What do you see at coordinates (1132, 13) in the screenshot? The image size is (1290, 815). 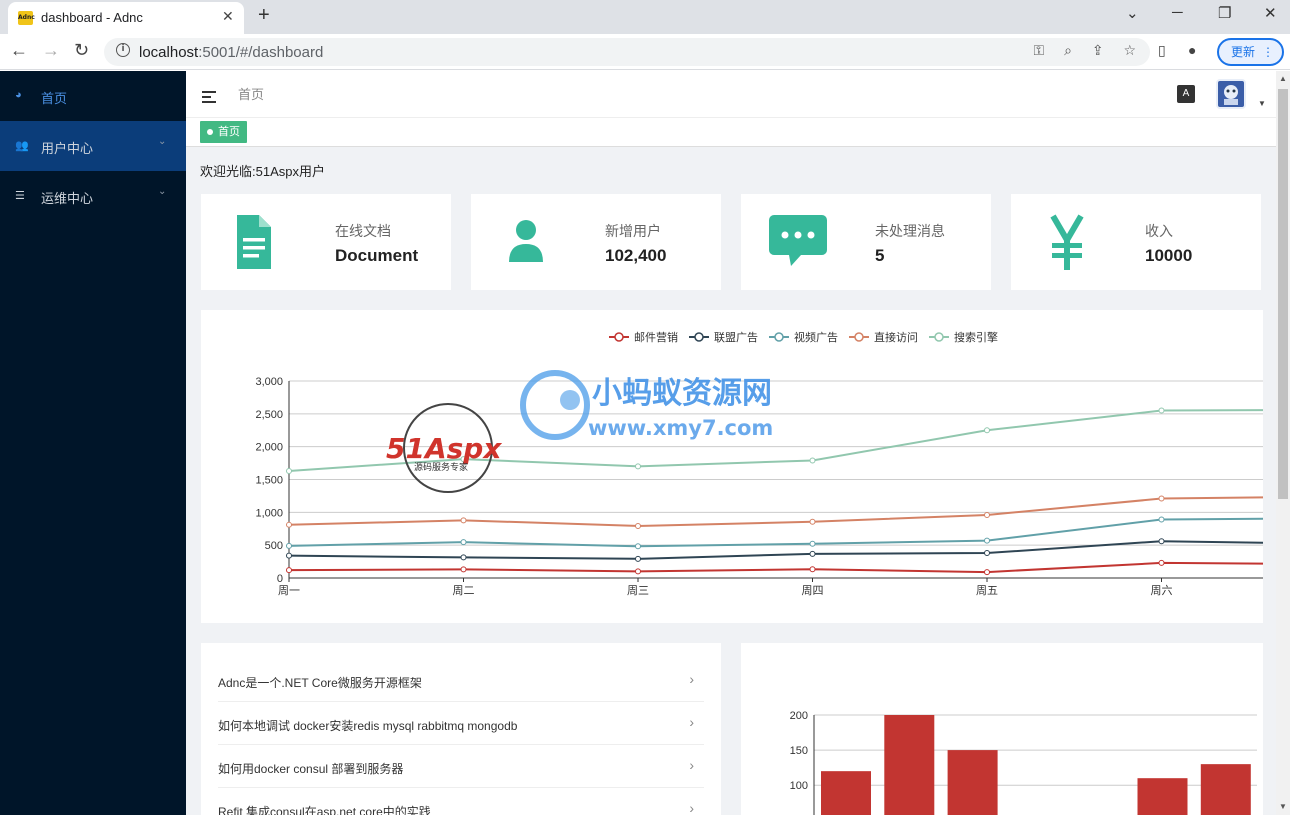 I see `tab-search-icon: ⌄` at bounding box center [1132, 13].